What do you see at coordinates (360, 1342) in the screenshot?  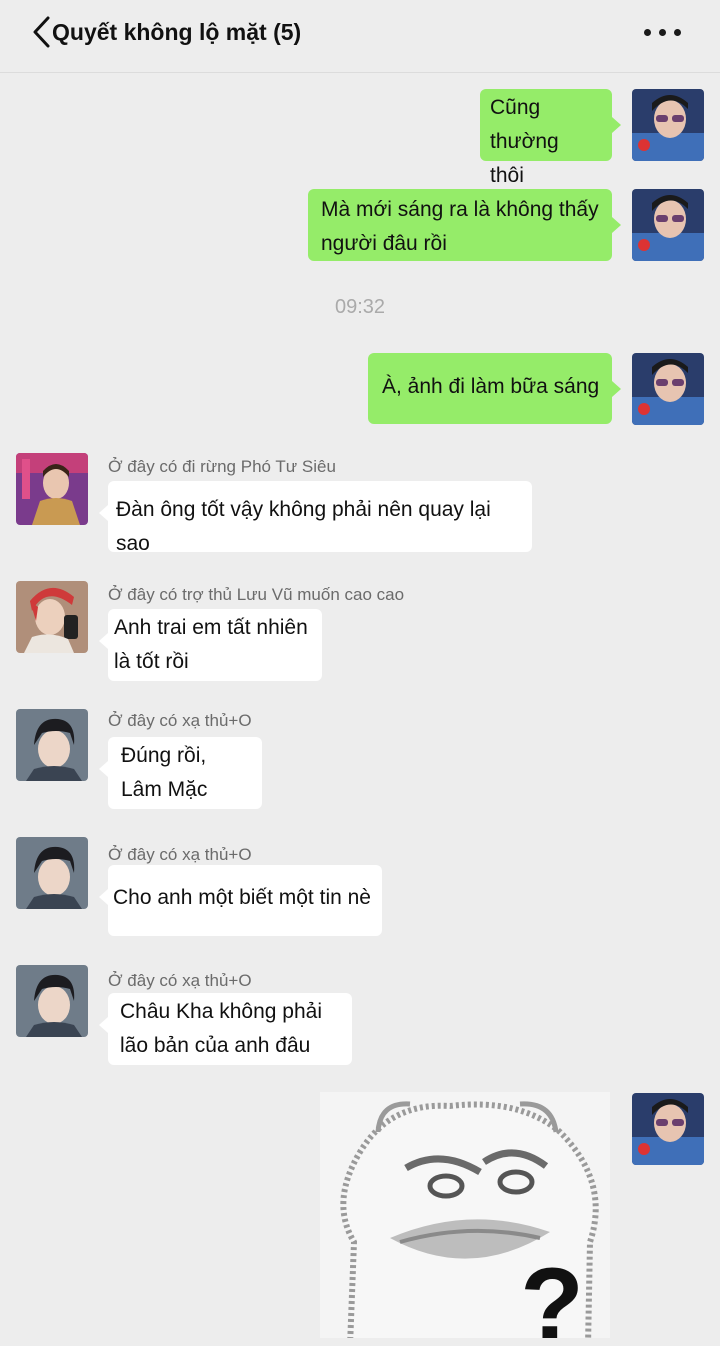 I see `divider` at bounding box center [360, 1342].